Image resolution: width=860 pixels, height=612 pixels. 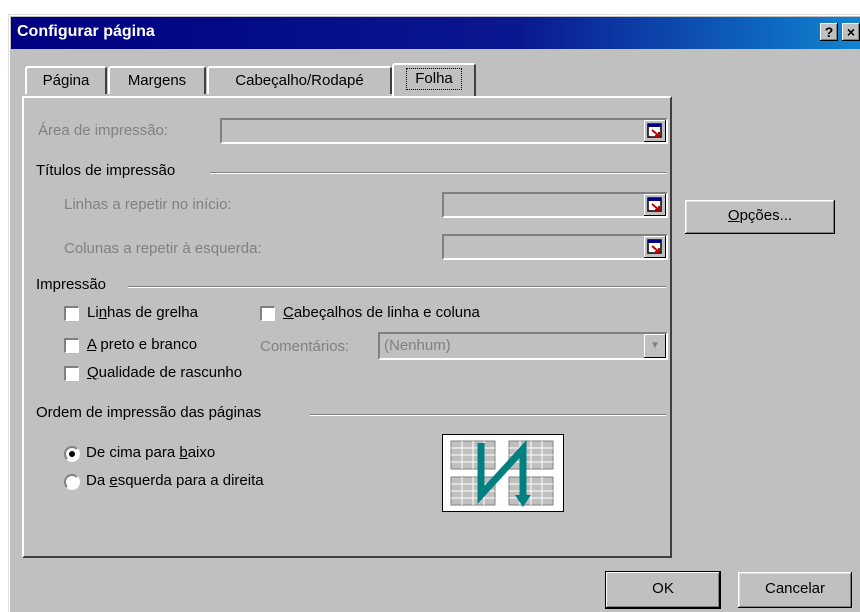 I want to click on cols-to-repeat-label: Colunas a repetir à esquerda:, so click(x=163, y=248).